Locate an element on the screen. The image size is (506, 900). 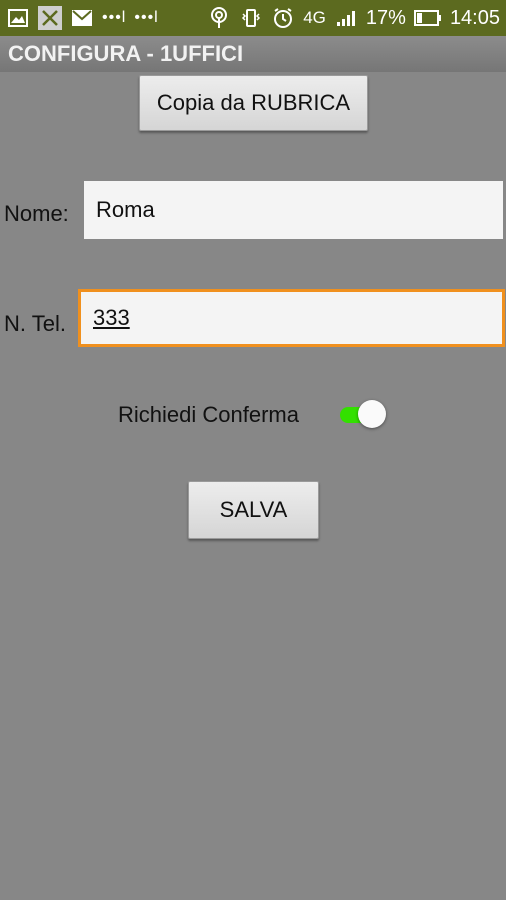
alarm-icon is located at coordinates (283, 18).